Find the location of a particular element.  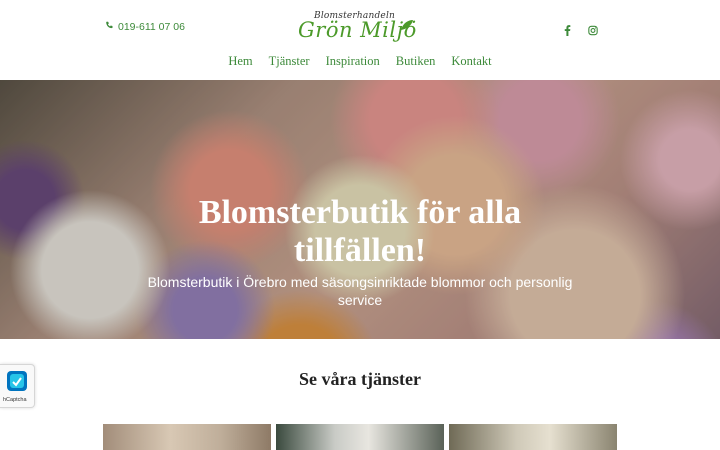

logo-main-text: Grön Miljö is located at coordinates (357, 30).